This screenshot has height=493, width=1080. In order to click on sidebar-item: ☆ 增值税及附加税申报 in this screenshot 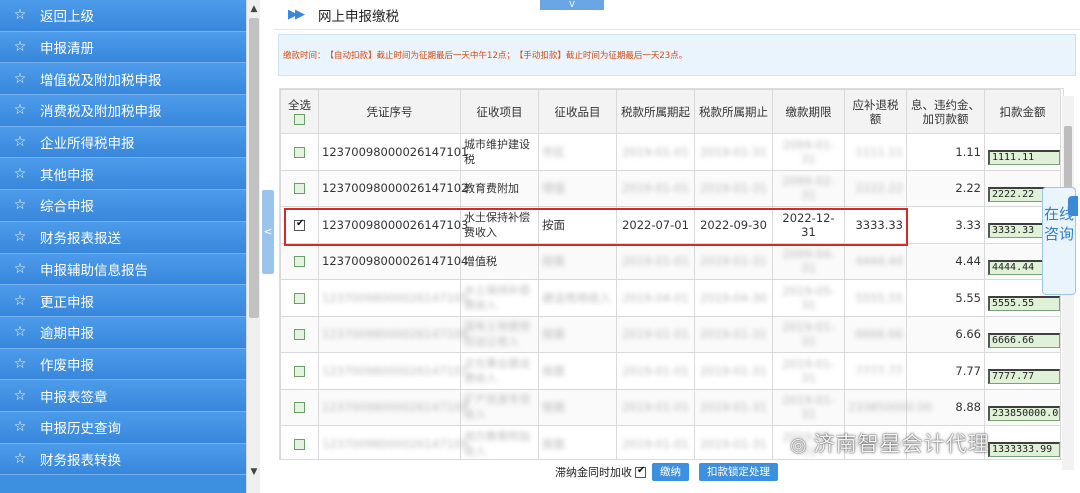, I will do `click(123, 79)`.